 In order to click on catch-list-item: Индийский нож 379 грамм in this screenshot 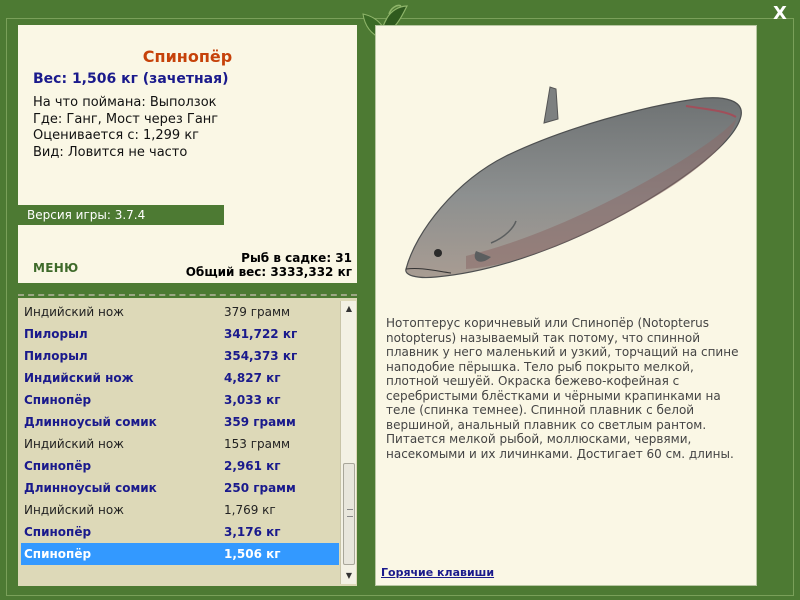, I will do `click(180, 312)`.